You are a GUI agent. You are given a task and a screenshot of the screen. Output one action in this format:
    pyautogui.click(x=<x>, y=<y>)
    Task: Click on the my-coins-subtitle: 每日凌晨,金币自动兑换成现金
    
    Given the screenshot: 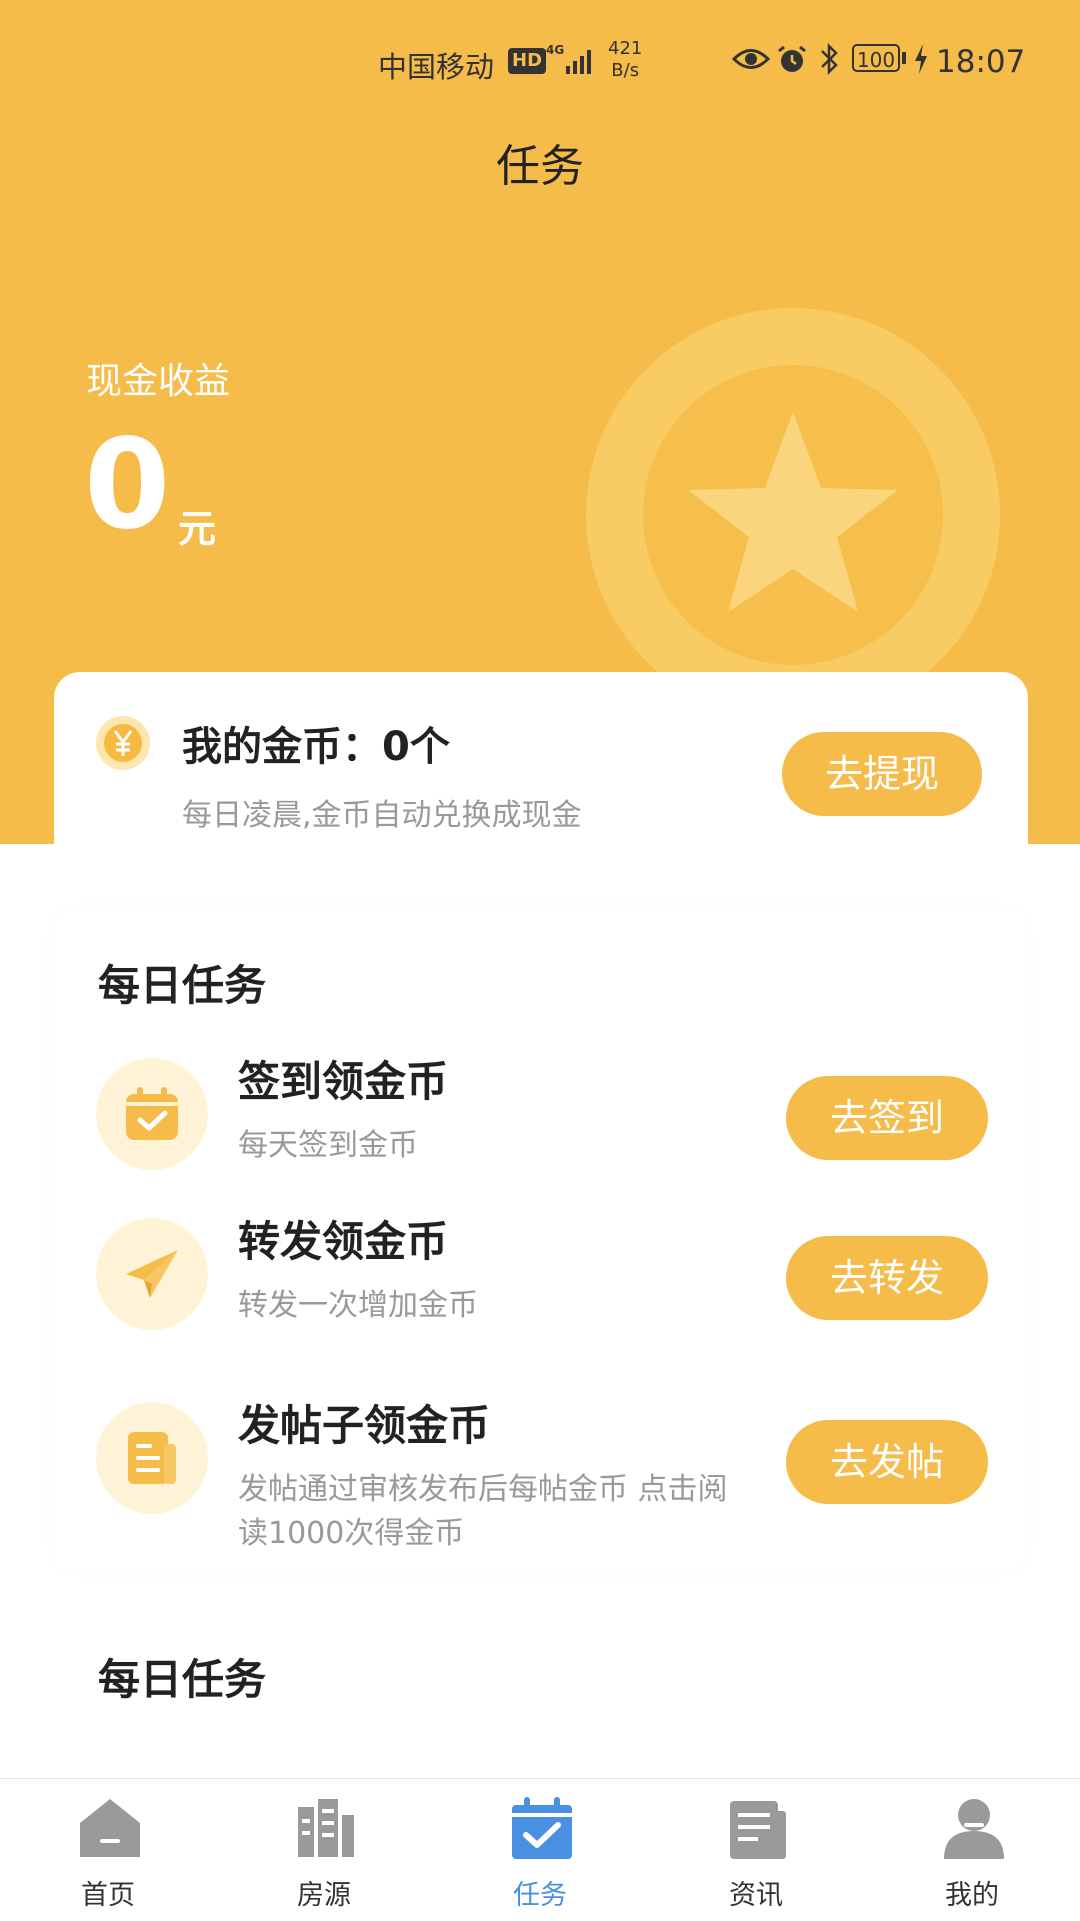 What is the action you would take?
    pyautogui.click(x=382, y=815)
    